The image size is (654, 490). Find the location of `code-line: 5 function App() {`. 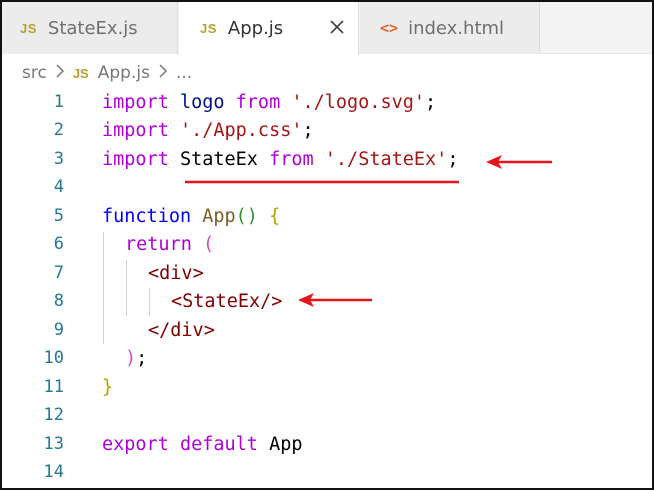

code-line: 5 function App() { is located at coordinates (327, 216).